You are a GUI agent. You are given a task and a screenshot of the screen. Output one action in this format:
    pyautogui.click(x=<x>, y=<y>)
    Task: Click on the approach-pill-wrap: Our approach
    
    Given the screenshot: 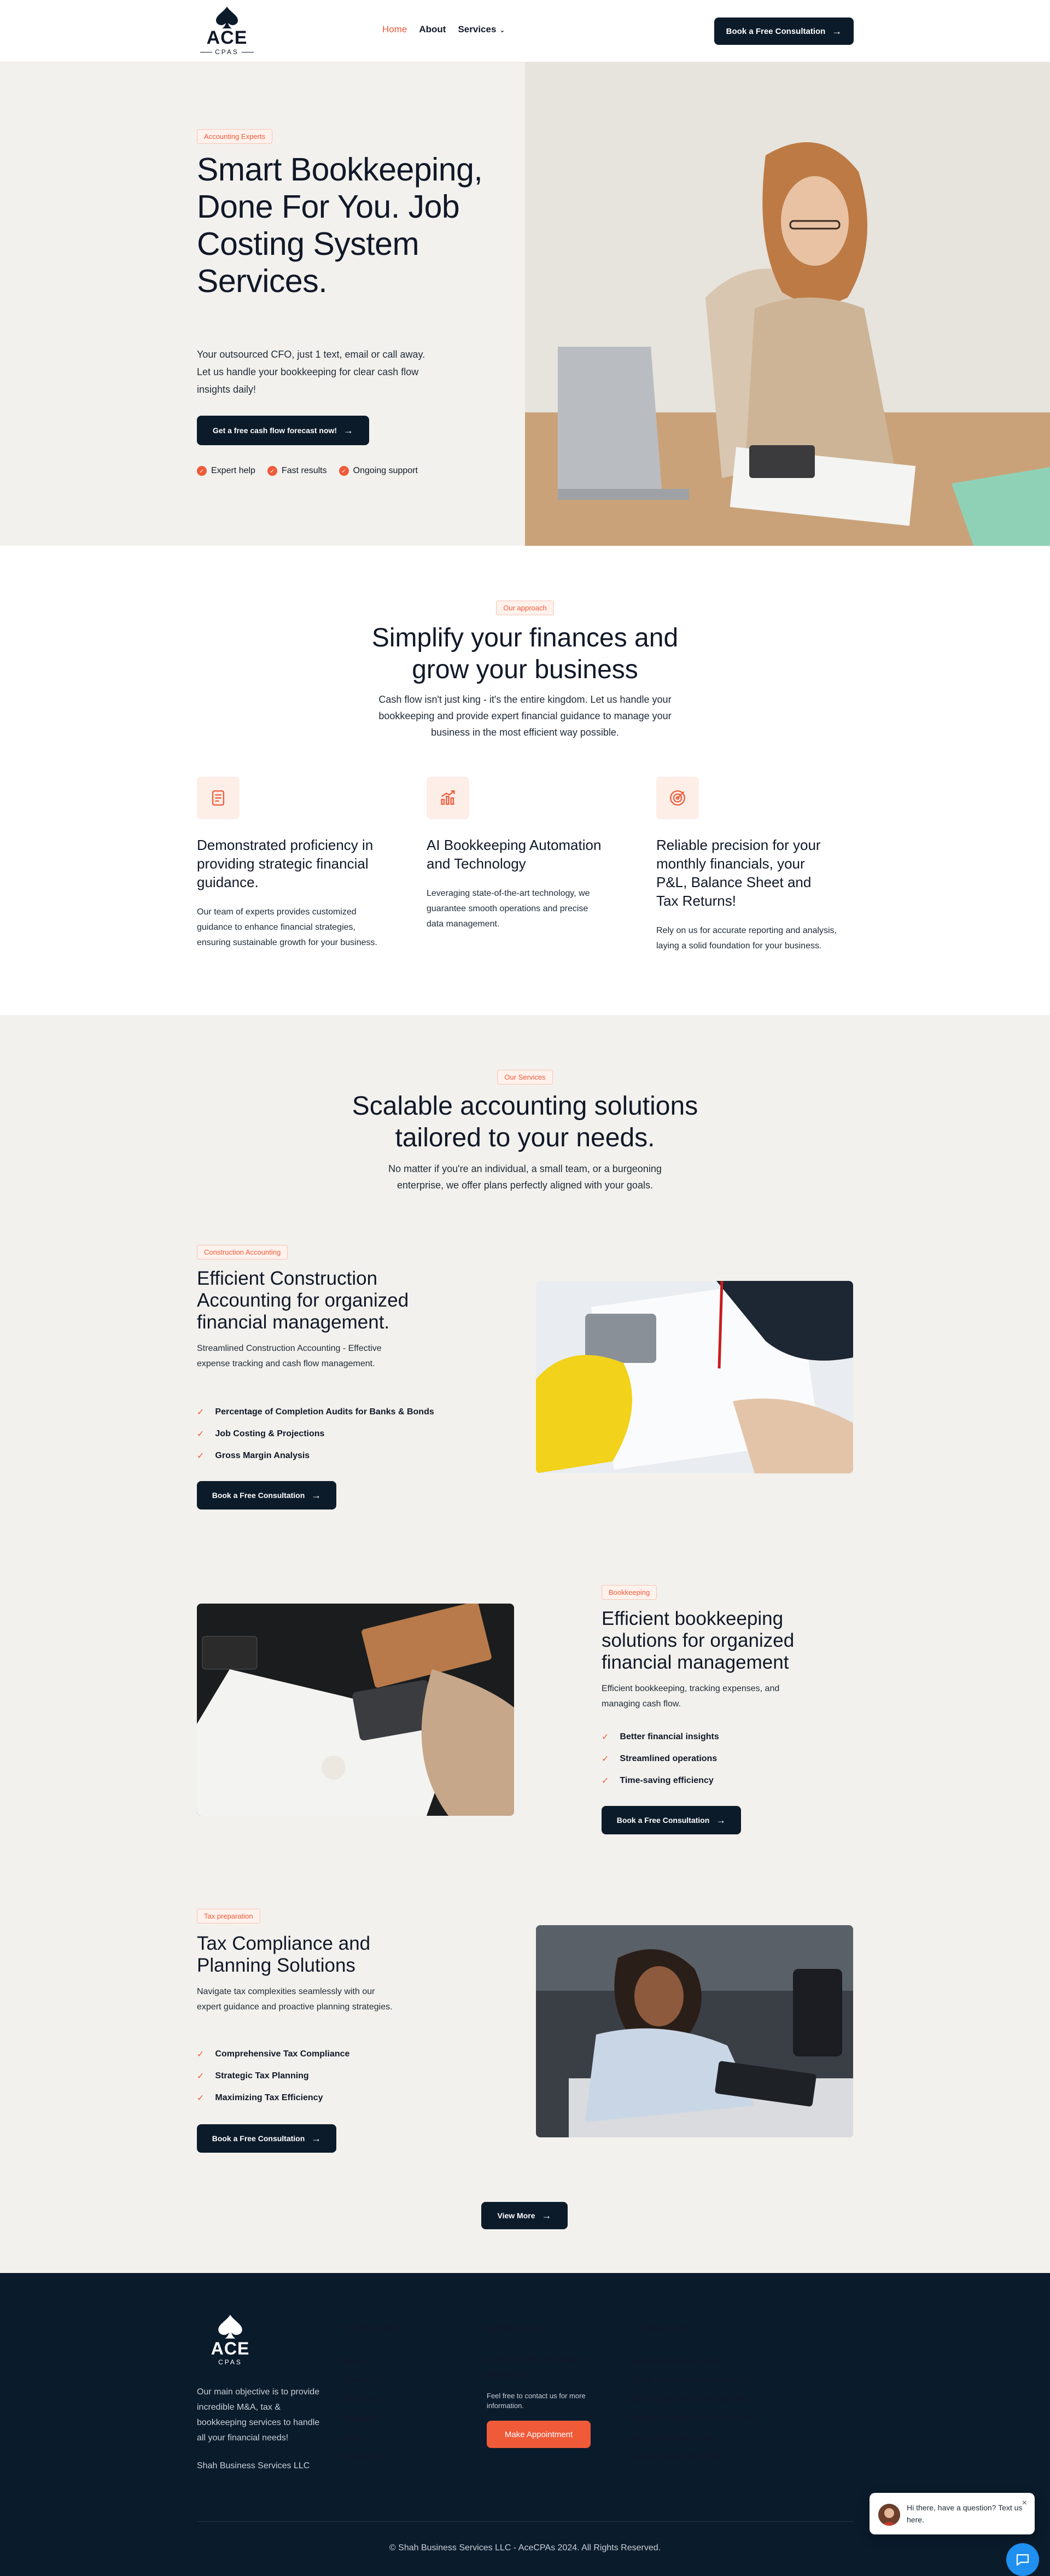 What is the action you would take?
    pyautogui.click(x=525, y=608)
    